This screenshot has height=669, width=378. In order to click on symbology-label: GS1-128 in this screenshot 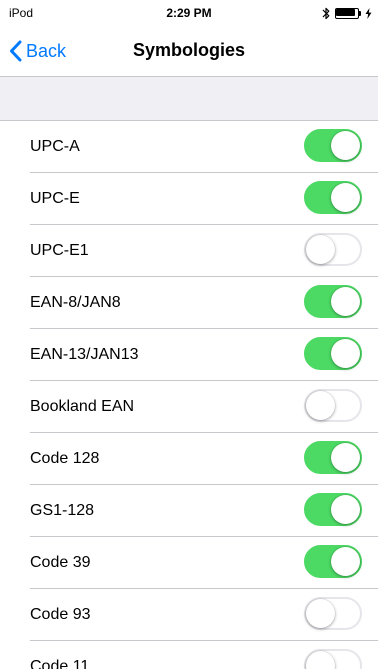, I will do `click(62, 510)`.